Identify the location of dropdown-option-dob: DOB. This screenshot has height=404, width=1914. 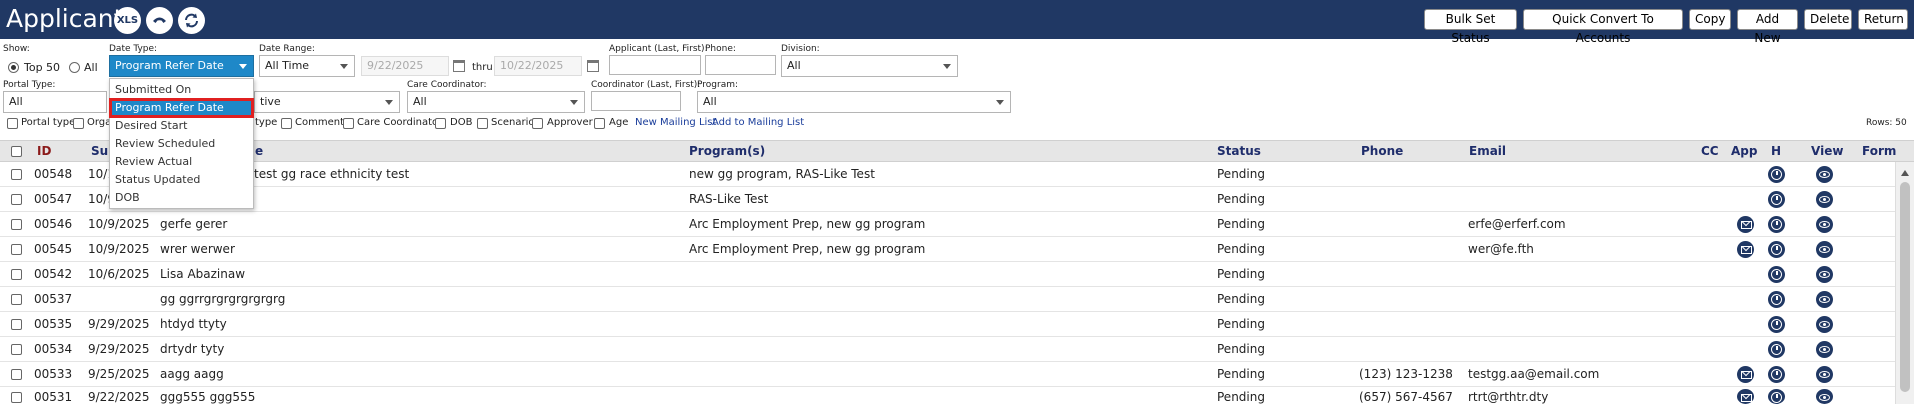
(181, 198).